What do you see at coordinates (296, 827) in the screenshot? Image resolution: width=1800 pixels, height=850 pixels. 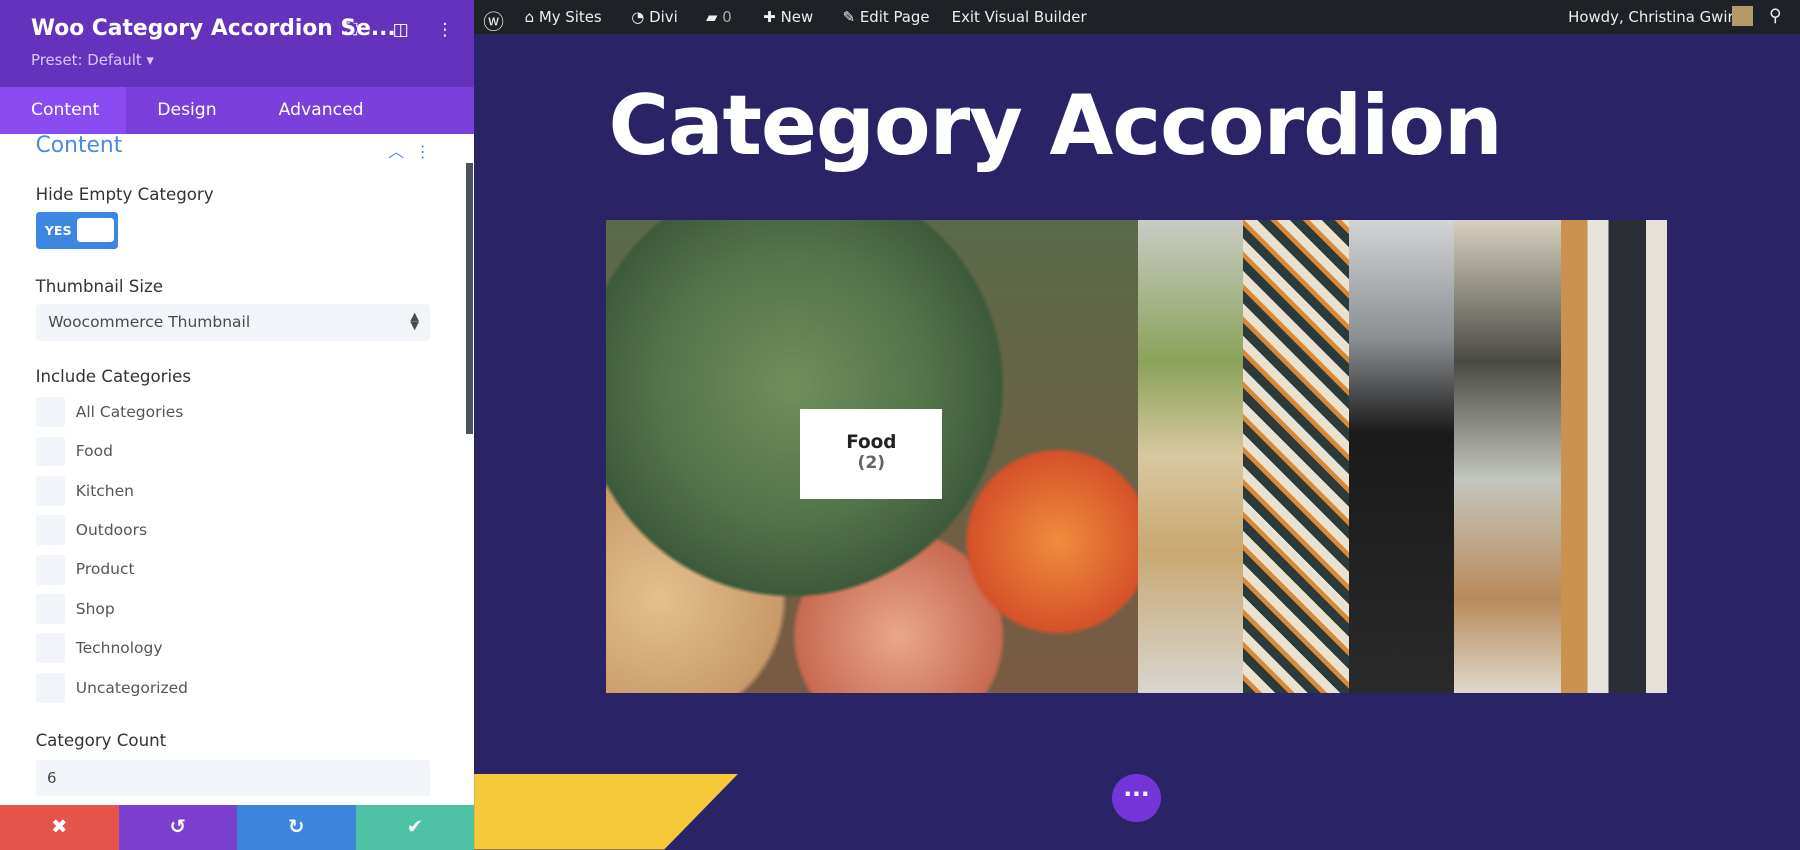 I see `redo-button: ↻` at bounding box center [296, 827].